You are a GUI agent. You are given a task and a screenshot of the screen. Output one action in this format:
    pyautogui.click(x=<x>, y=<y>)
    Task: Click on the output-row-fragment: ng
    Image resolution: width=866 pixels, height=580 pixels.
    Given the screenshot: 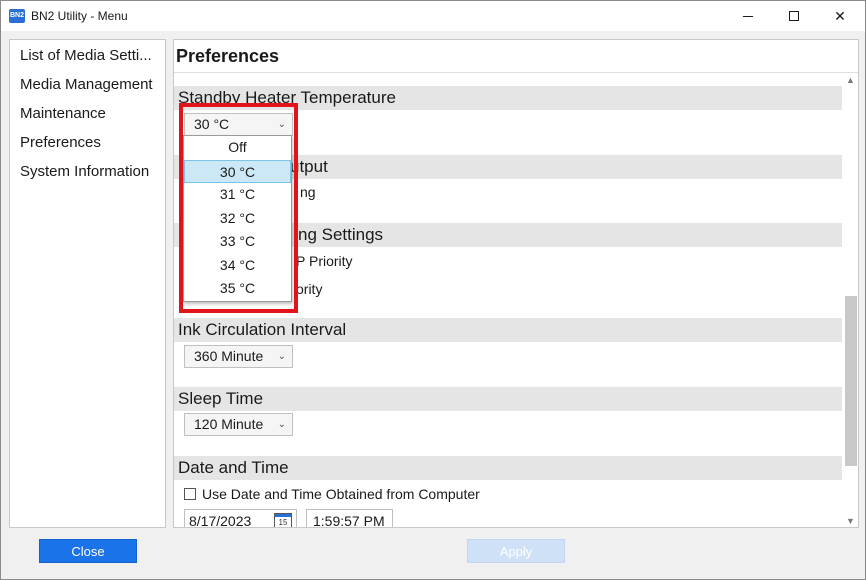 What is the action you would take?
    pyautogui.click(x=308, y=192)
    